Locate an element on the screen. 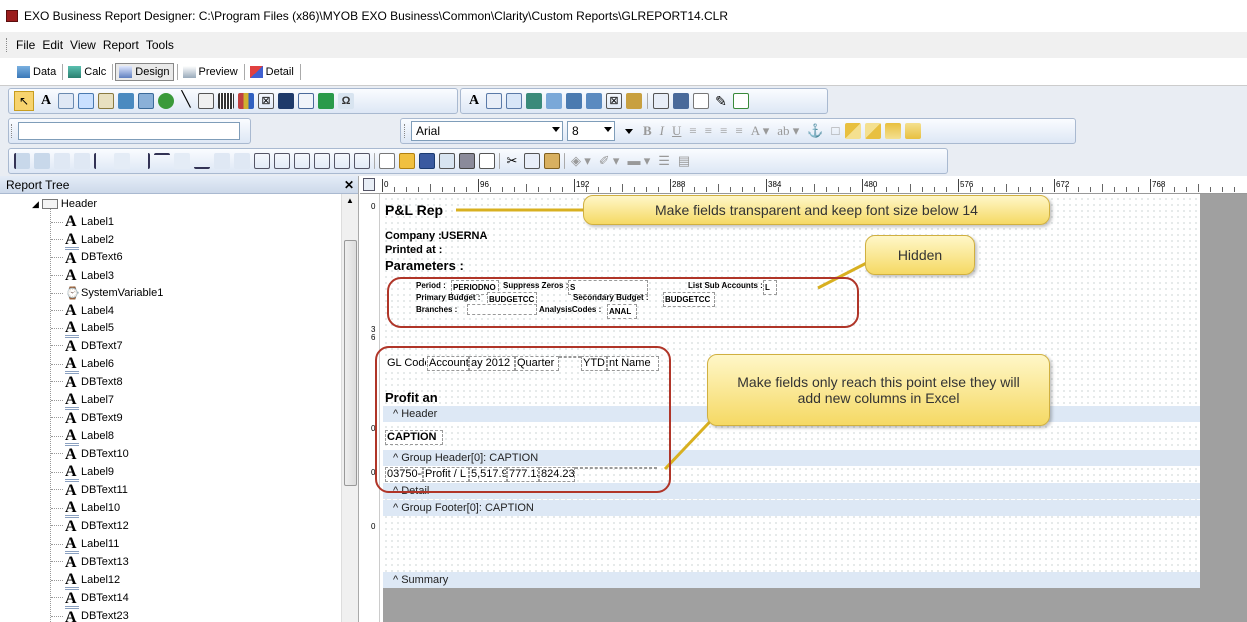  copy-icon is located at coordinates (532, 161).